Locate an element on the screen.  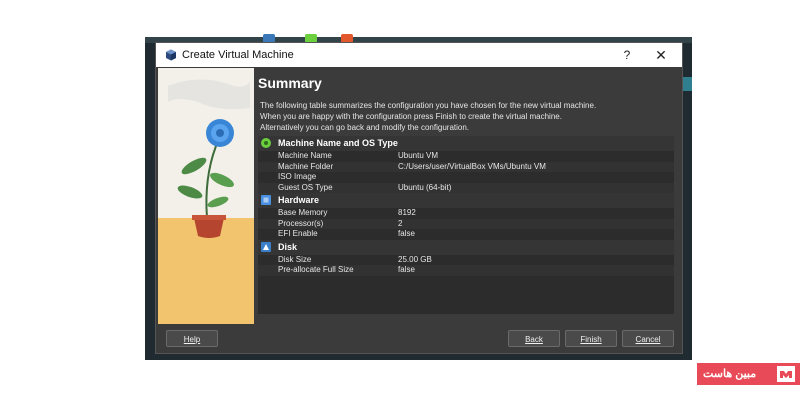
row-value: C:/Users/user/VirtualBox VMs/Ubuntu VM is located at coordinates (472, 166).